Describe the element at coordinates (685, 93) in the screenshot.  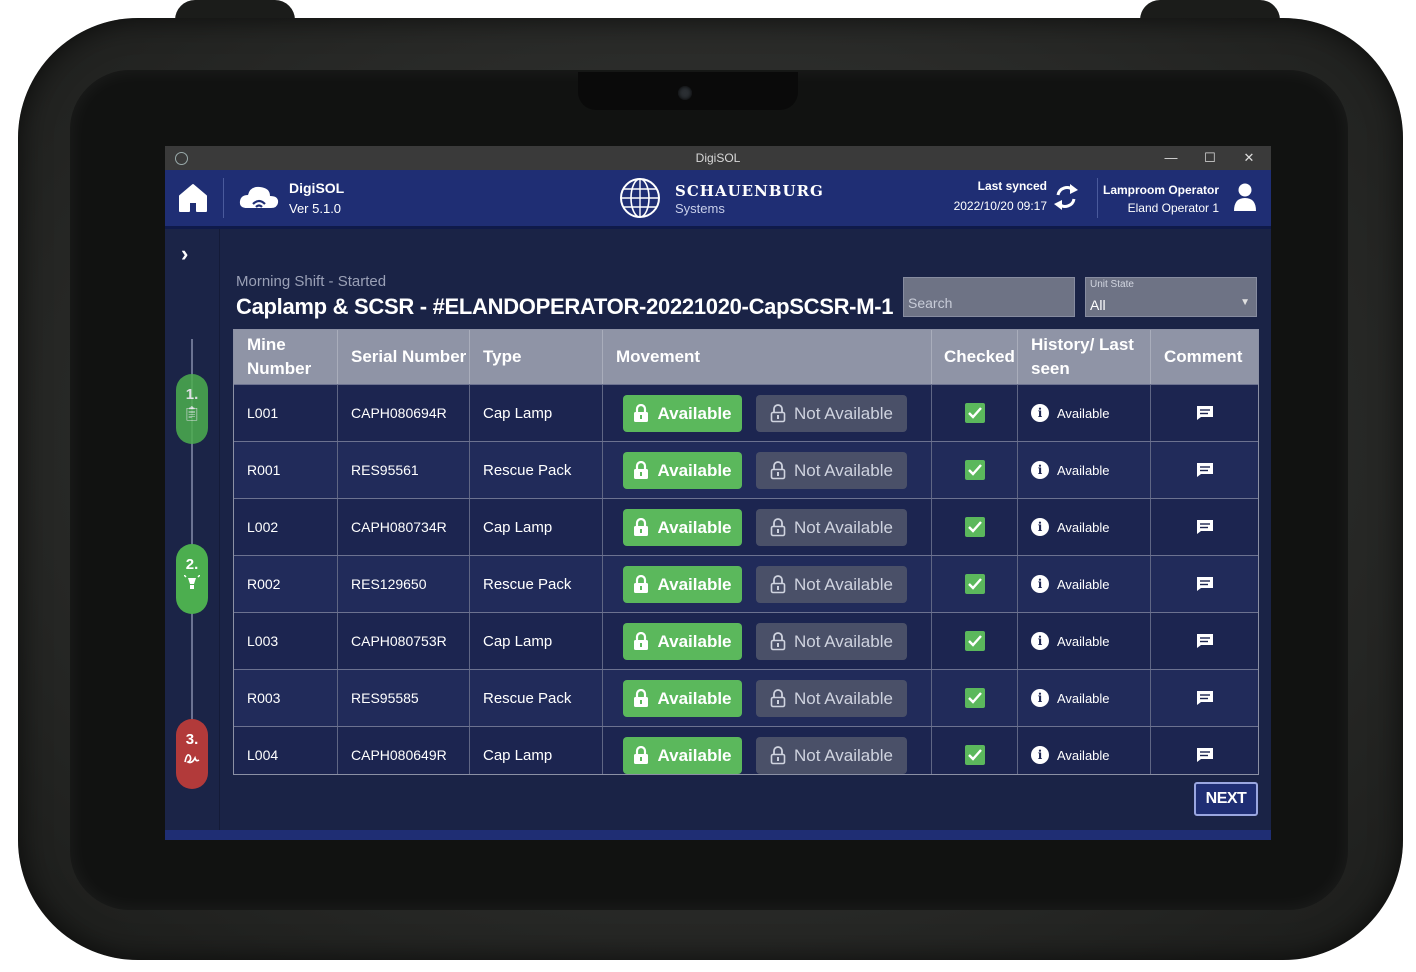
I see `camera-icon` at that location.